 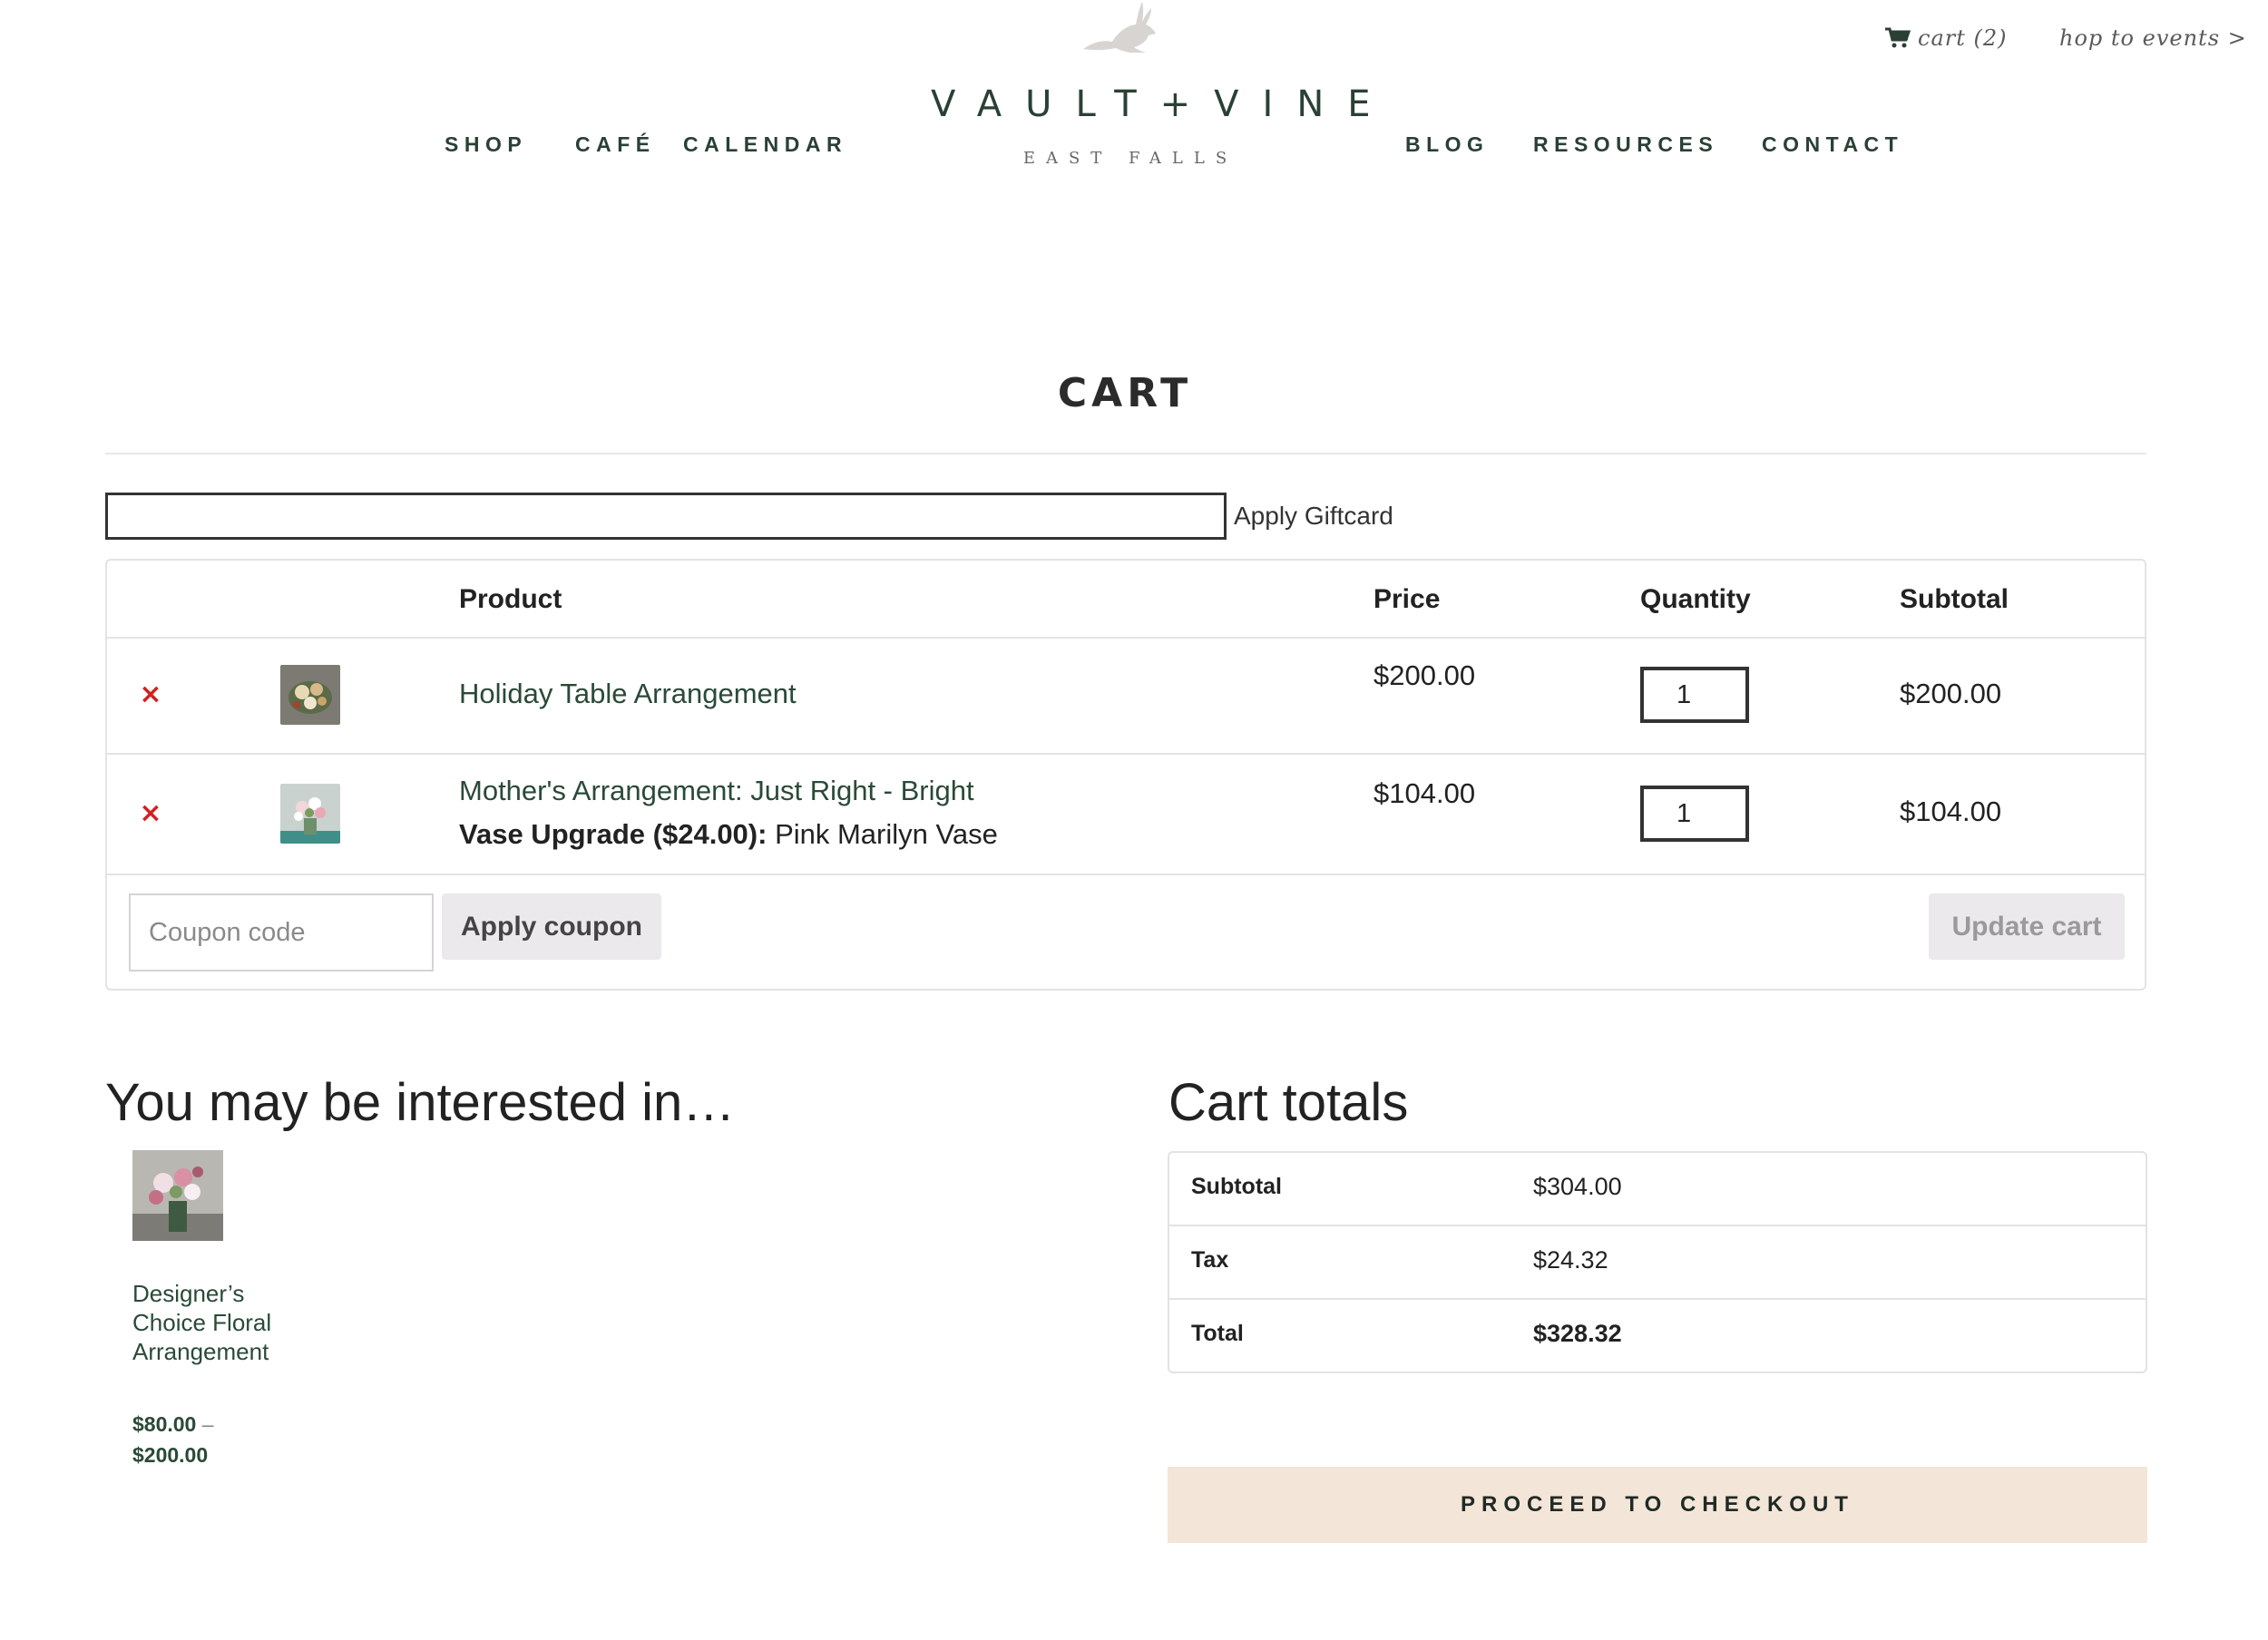 I want to click on update-cart-button: Update cart, so click(x=2027, y=926).